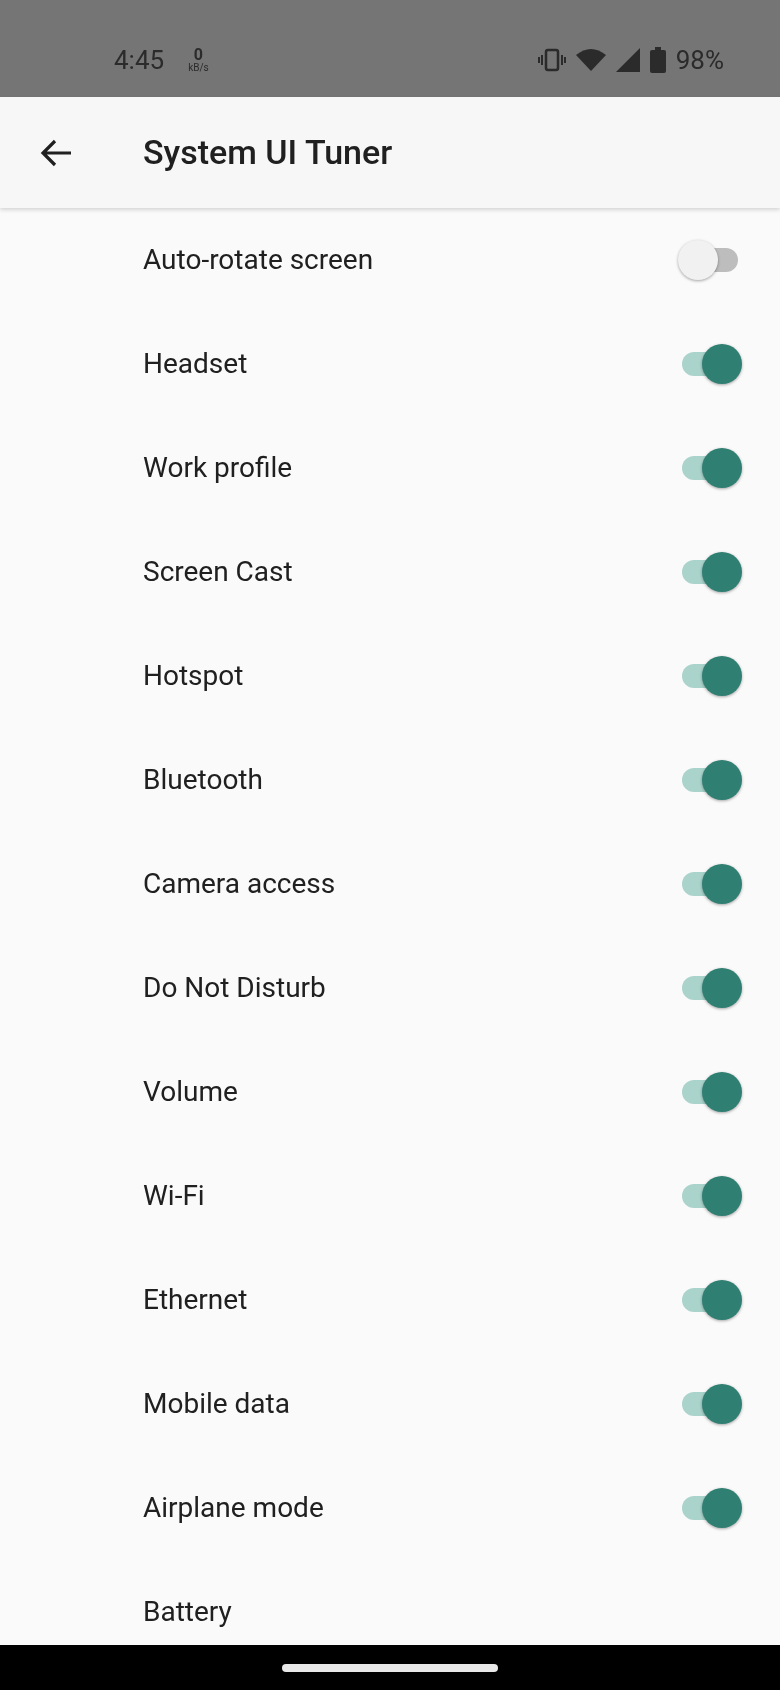  Describe the element at coordinates (56, 152) in the screenshot. I see `back-arrow-icon` at that location.